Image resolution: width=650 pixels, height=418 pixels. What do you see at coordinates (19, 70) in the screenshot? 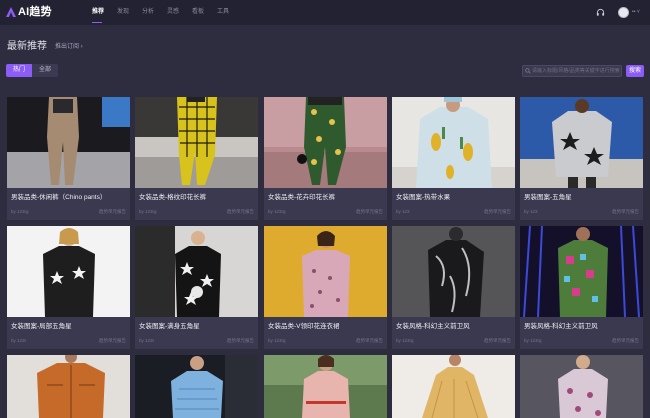
I see `filter-hot-button: 热门` at bounding box center [19, 70].